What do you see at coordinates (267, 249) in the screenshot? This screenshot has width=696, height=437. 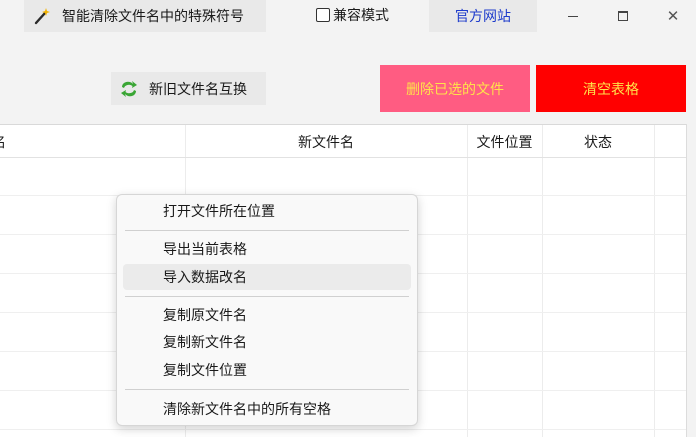 I see `menu-item-export-table: 导出当前表格` at bounding box center [267, 249].